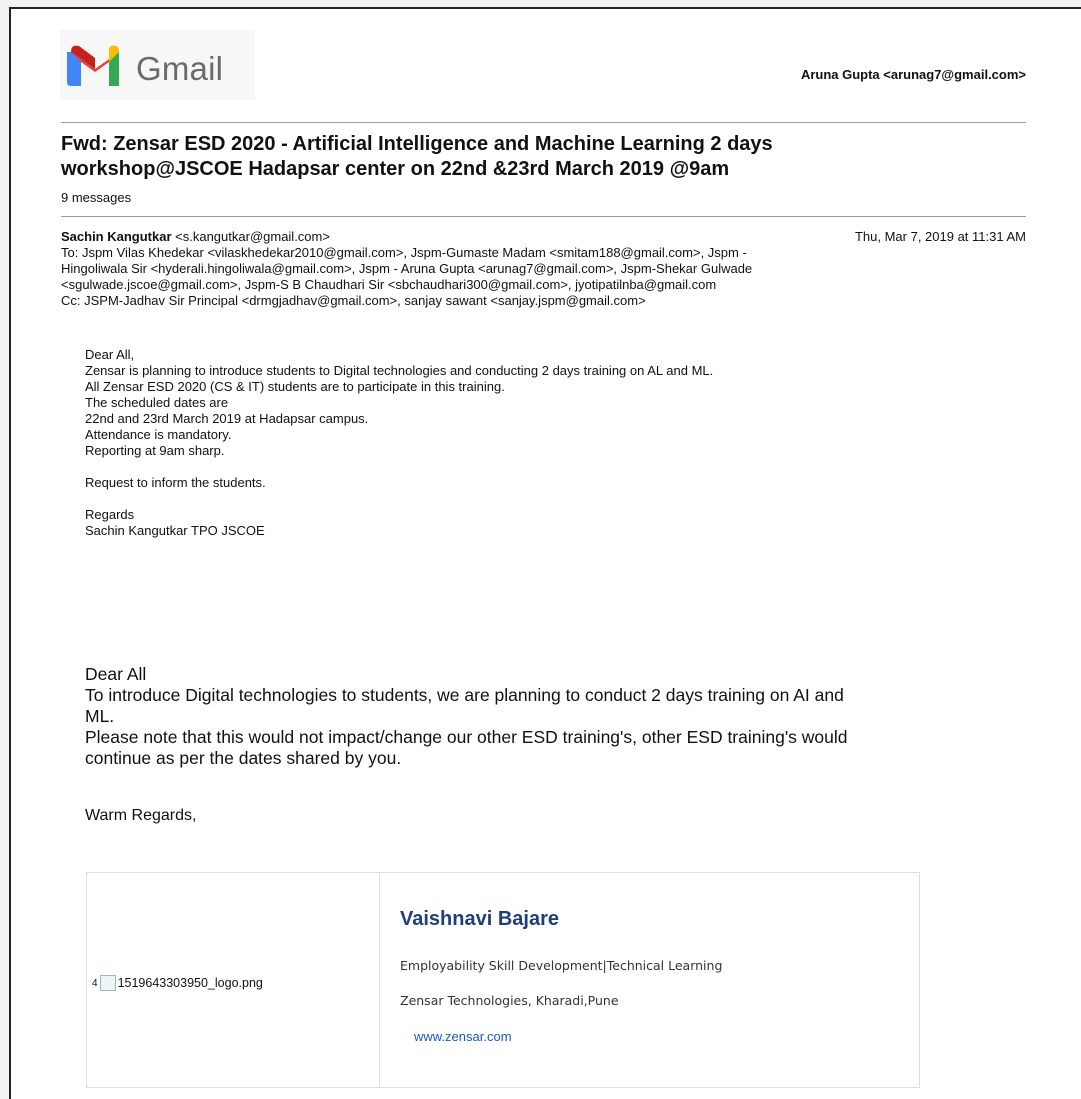 The image size is (1081, 1099). I want to click on website-link: www.zensar.com, so click(463, 1036).